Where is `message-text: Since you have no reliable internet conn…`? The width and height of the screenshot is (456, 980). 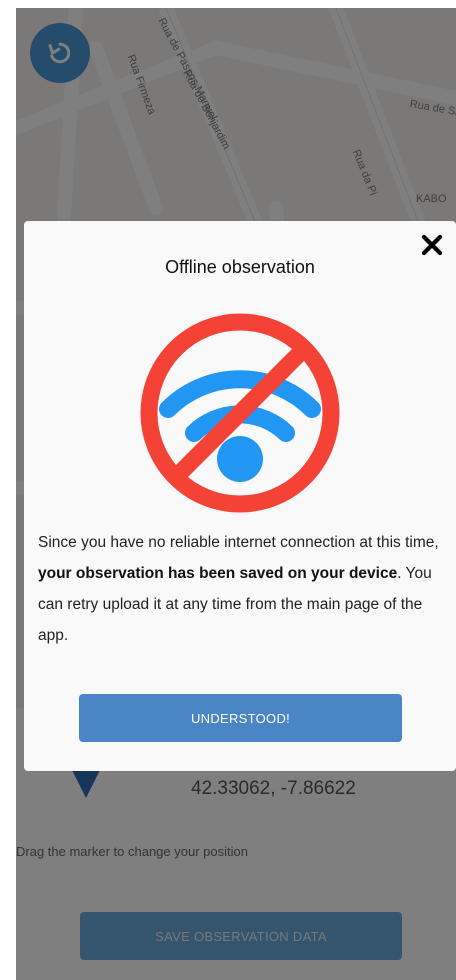 message-text: Since you have no reliable internet conn… is located at coordinates (238, 542).